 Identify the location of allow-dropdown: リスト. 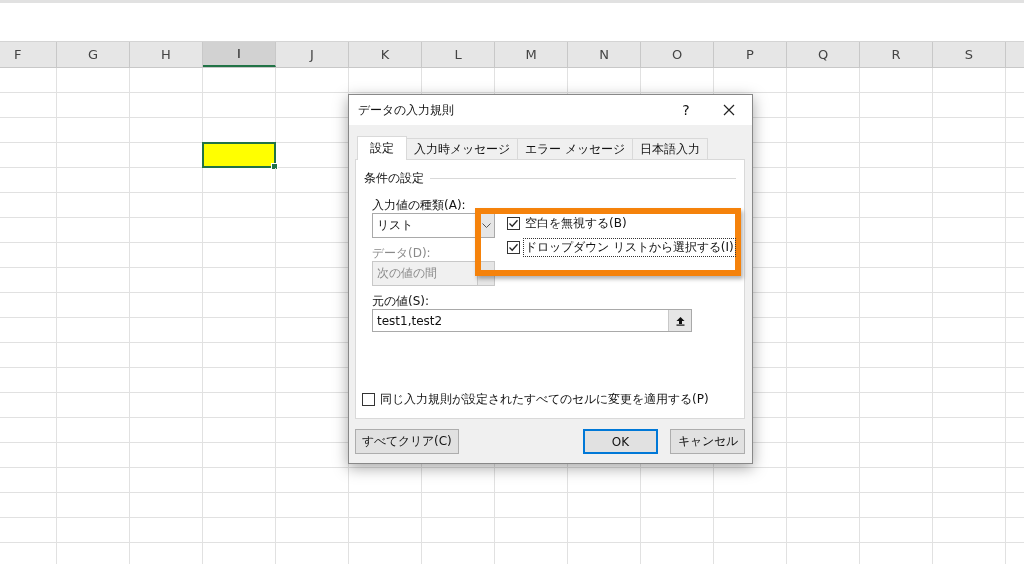
(433, 225).